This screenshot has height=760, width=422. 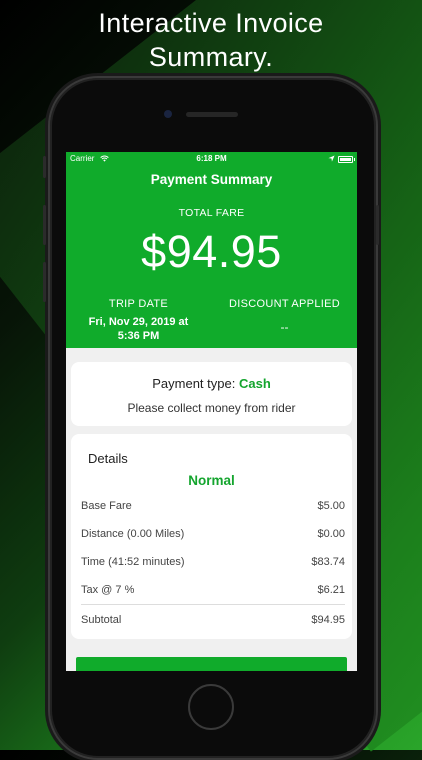 What do you see at coordinates (331, 158) in the screenshot?
I see `location-arrow-icon` at bounding box center [331, 158].